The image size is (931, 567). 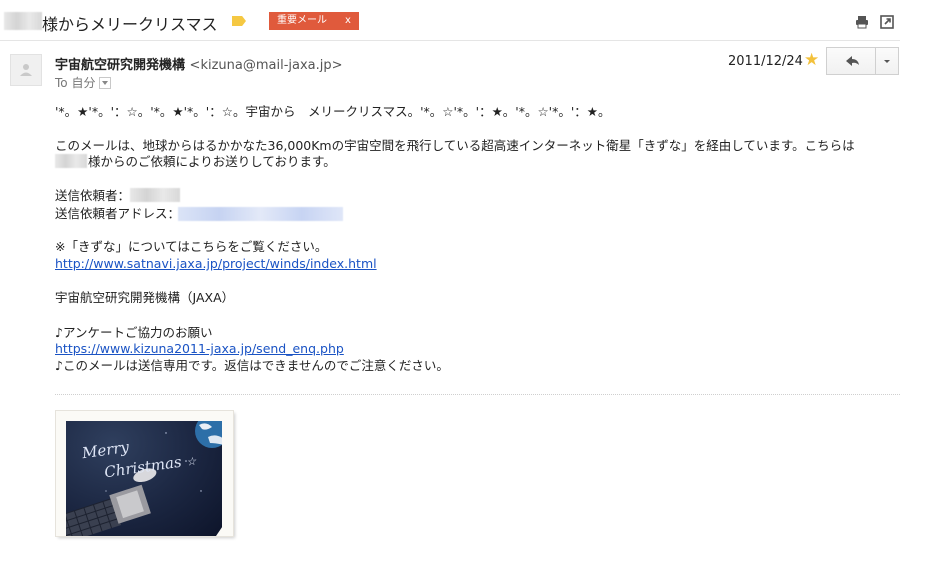 What do you see at coordinates (191, 461) in the screenshot?
I see `card-star-icon: ☆` at bounding box center [191, 461].